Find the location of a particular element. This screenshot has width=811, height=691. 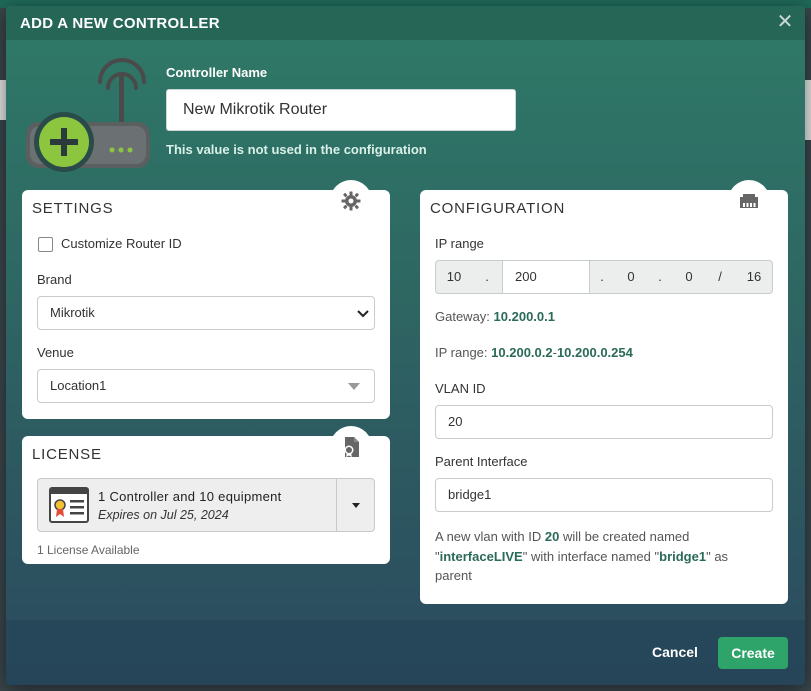

vlan-note-text-2: will be created named is located at coordinates (626, 536).